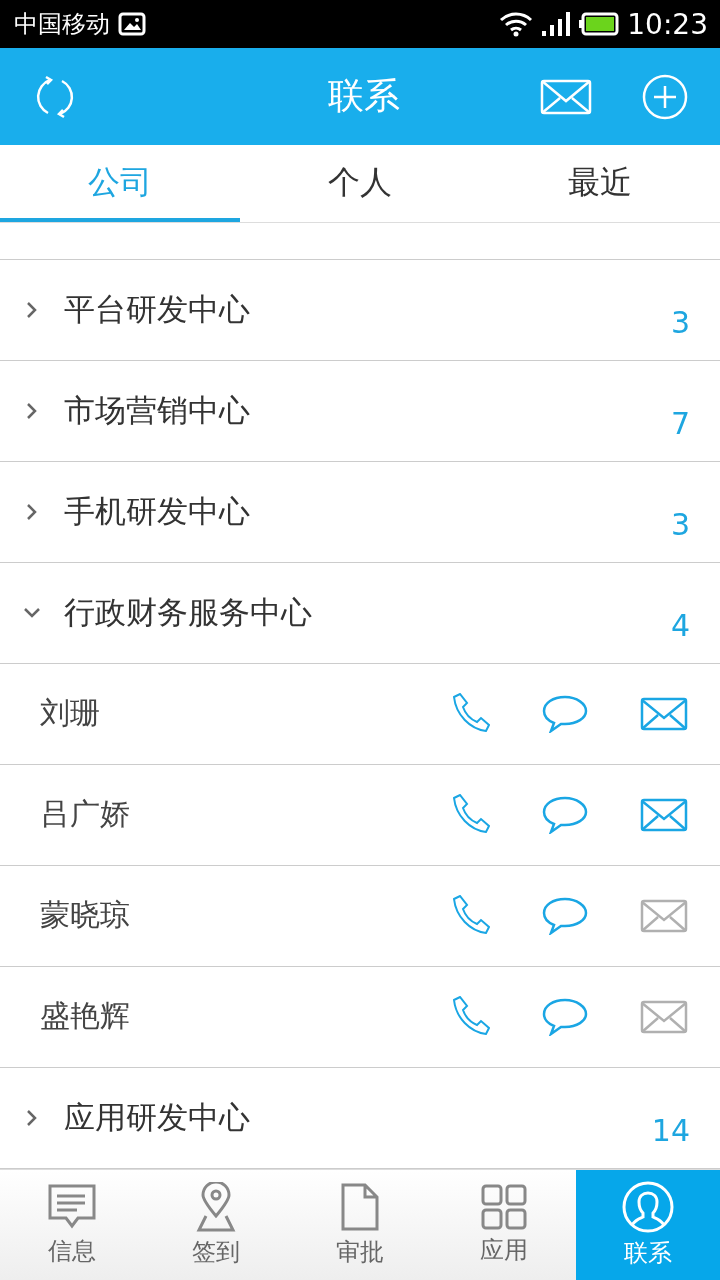 The image size is (720, 1280). Describe the element at coordinates (360, 1118) in the screenshot. I see `group-row: 应用研发中心 14` at that location.